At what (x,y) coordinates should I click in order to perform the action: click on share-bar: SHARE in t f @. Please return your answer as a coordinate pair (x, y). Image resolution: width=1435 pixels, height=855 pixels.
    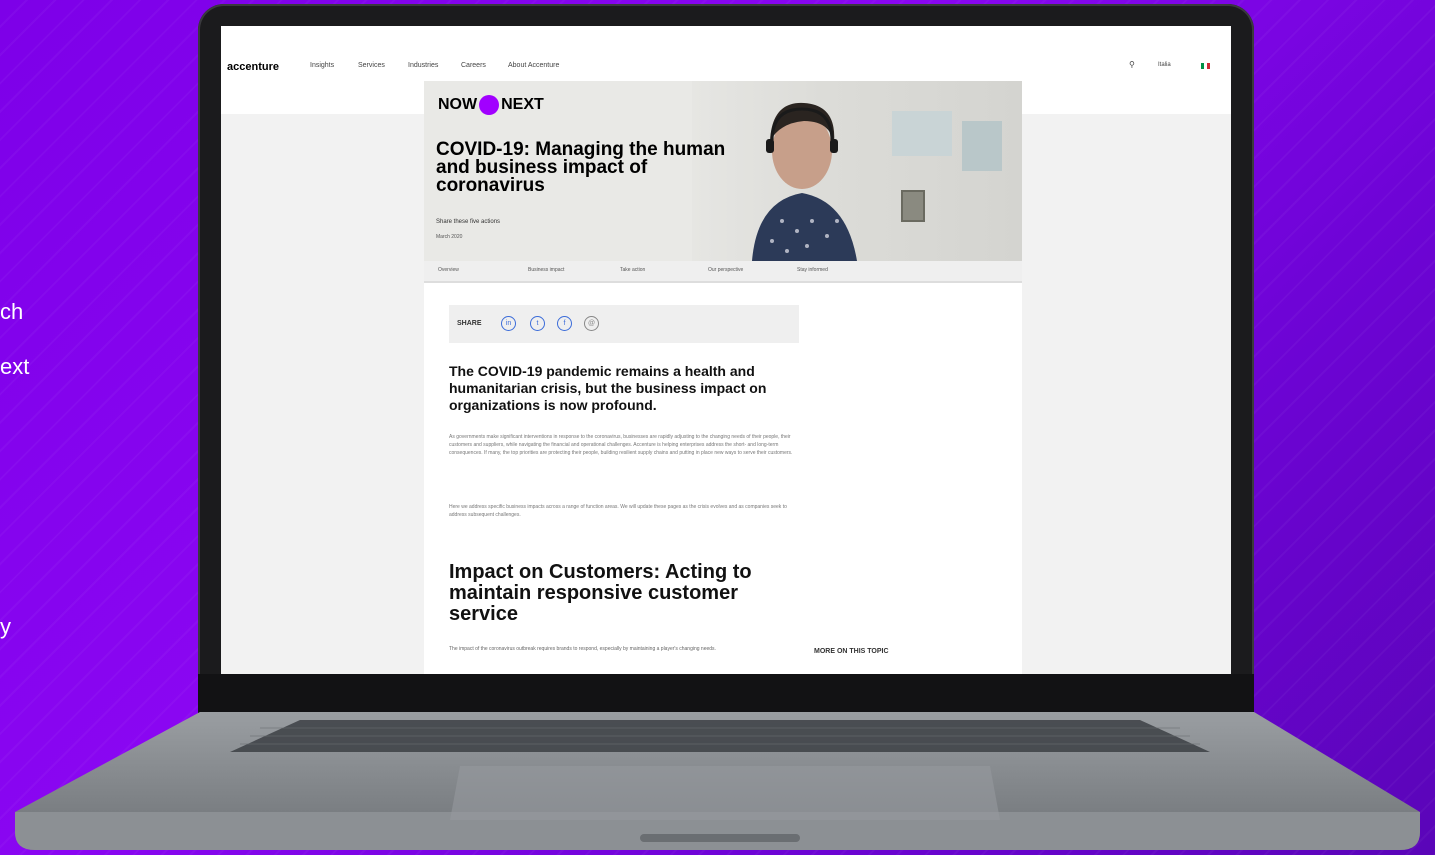
    Looking at the image, I should click on (624, 324).